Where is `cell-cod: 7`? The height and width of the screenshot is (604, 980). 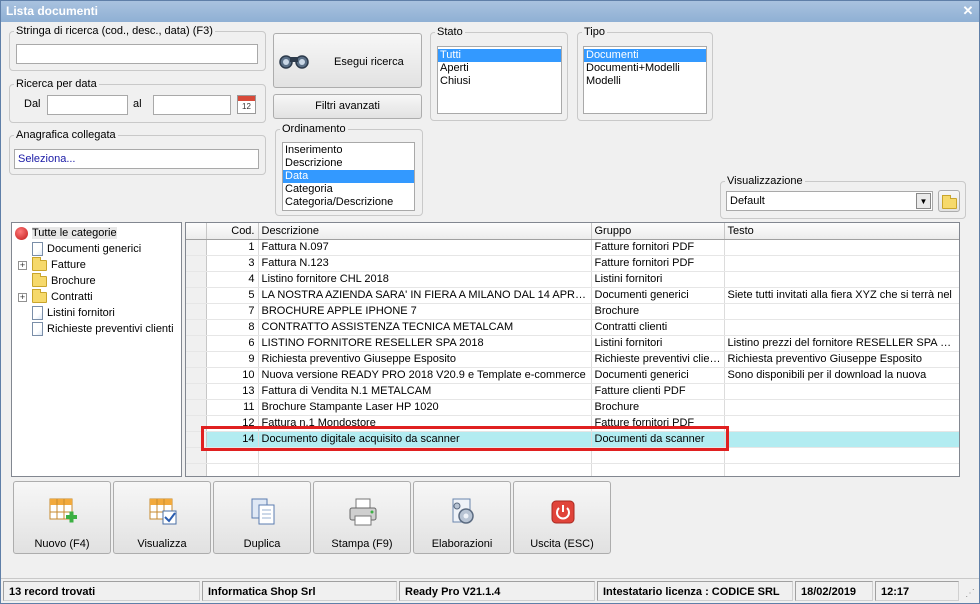
cell-cod: 7 is located at coordinates (232, 311).